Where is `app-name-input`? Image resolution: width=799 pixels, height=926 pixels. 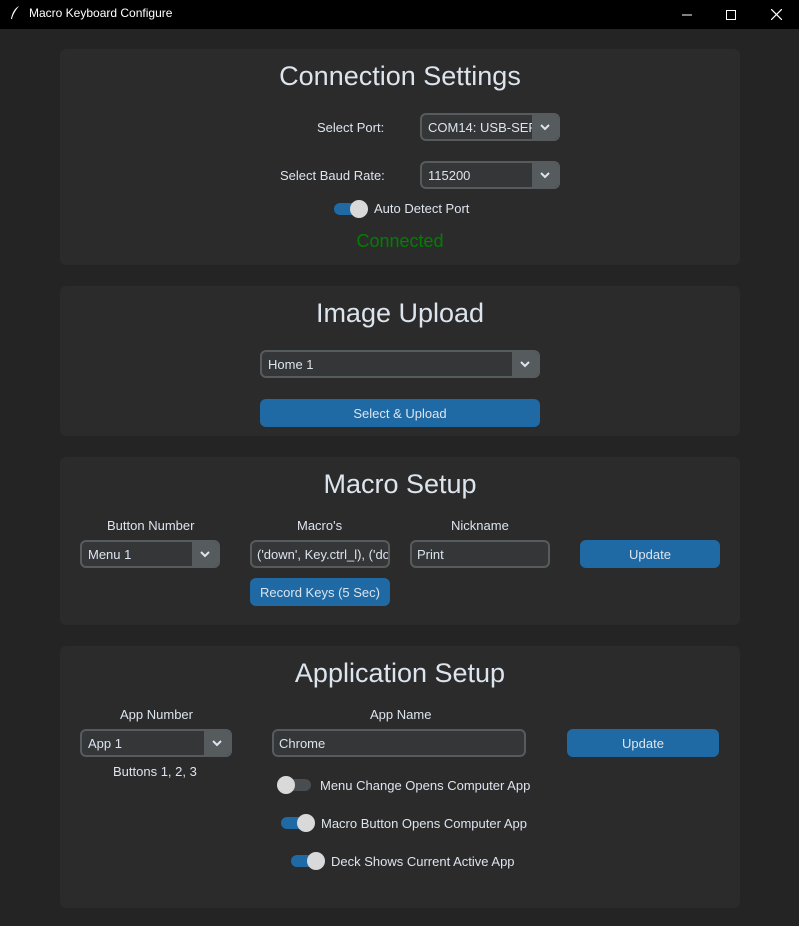
app-name-input is located at coordinates (399, 743).